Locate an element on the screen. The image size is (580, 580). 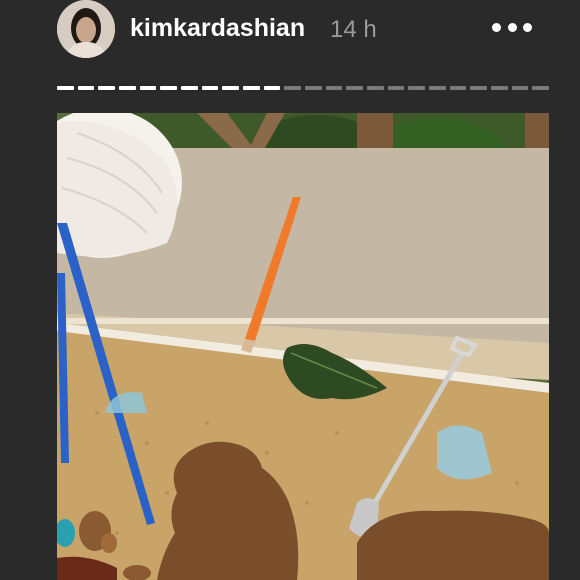
more-options-button is located at coordinates (512, 27).